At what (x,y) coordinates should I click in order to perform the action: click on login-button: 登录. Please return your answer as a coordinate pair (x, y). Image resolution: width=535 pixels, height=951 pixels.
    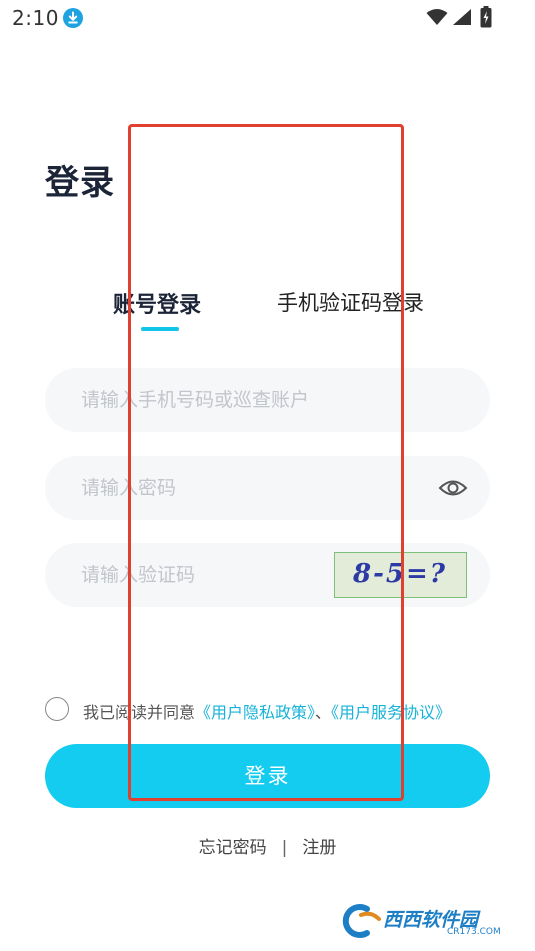
    Looking at the image, I should click on (267, 776).